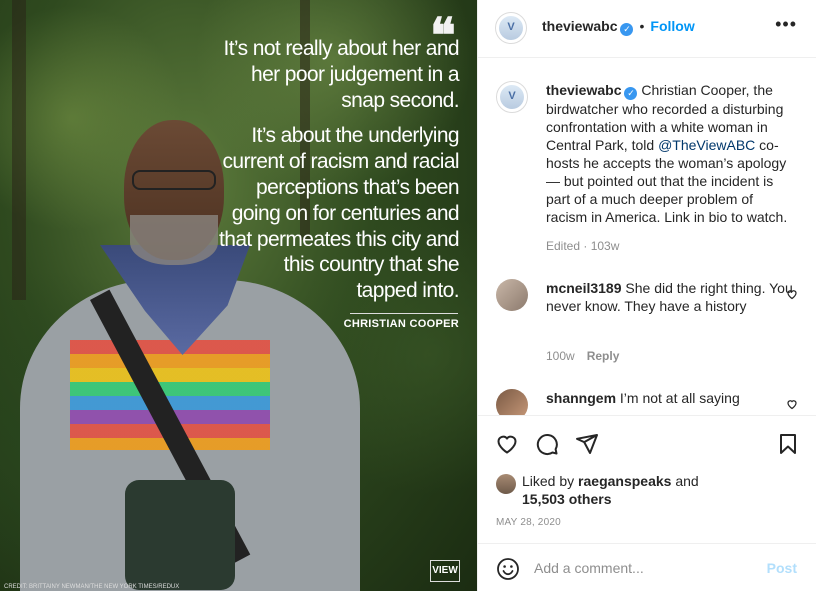 This screenshot has height=591, width=816. What do you see at coordinates (547, 444) in the screenshot?
I see `comment-bubble-icon` at bounding box center [547, 444].